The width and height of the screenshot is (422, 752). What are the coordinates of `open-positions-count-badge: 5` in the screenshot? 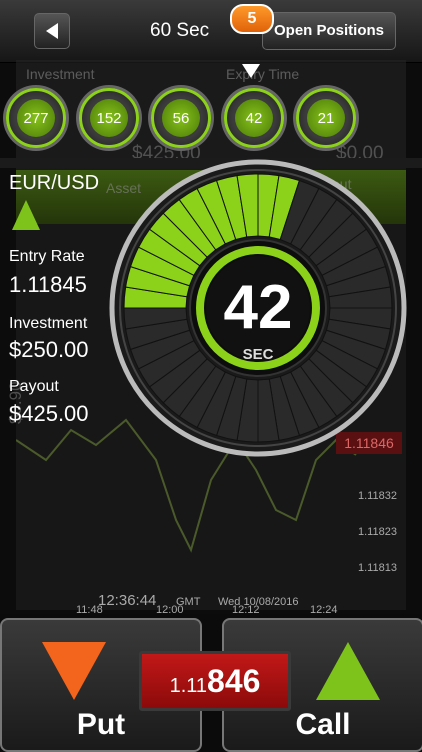 It's located at (252, 19).